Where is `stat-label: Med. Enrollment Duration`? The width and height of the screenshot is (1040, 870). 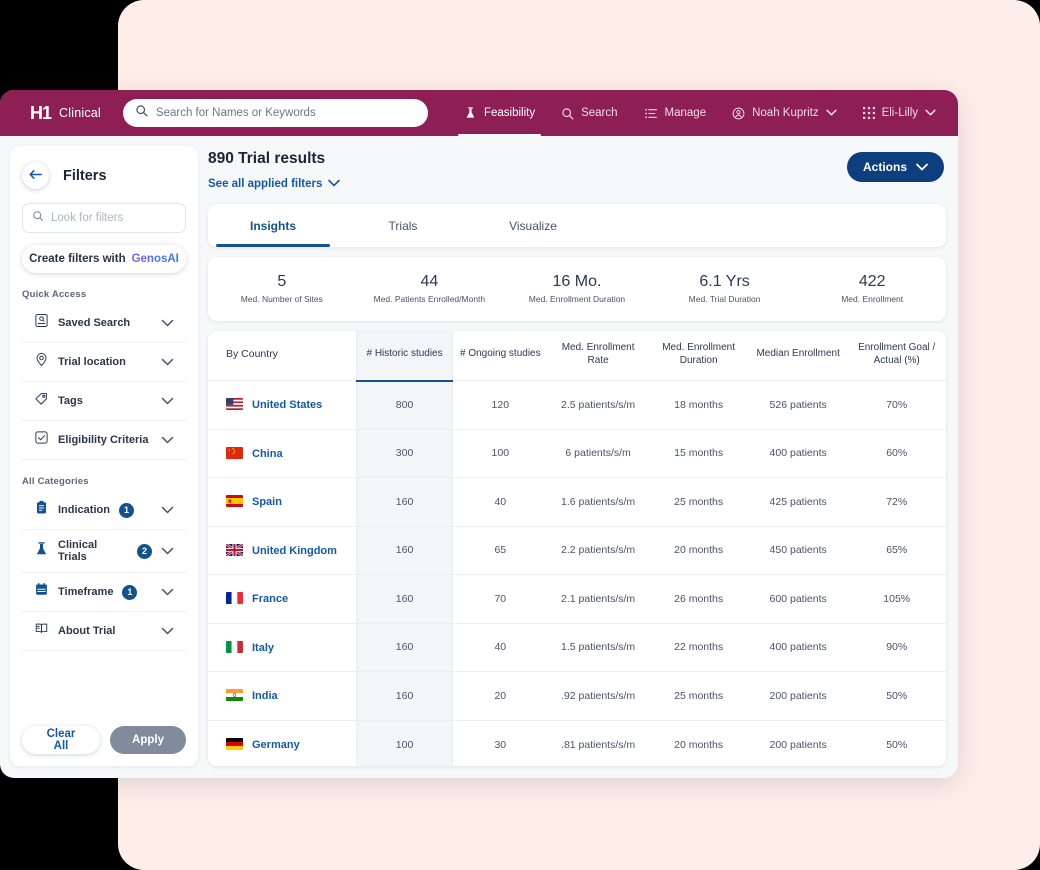 stat-label: Med. Enrollment Duration is located at coordinates (577, 299).